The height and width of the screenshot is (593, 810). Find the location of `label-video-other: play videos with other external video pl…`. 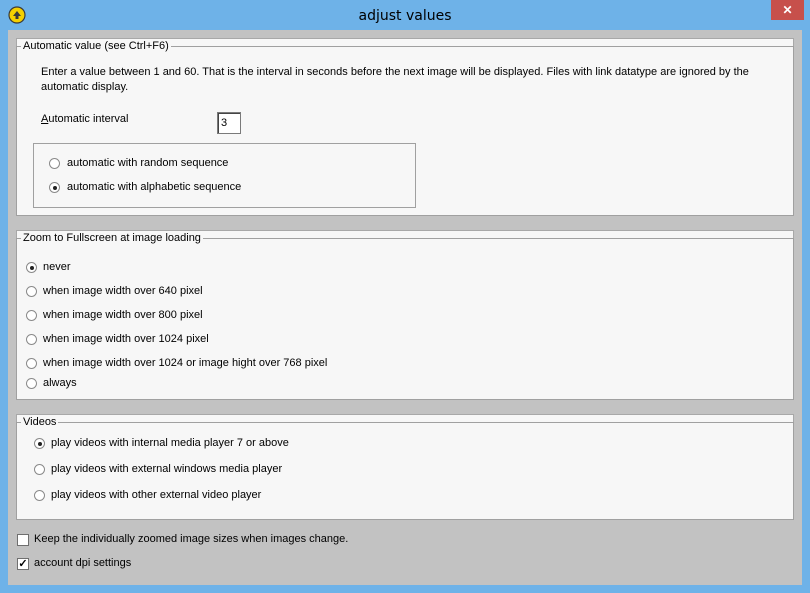

label-video-other: play videos with other external video pl… is located at coordinates (156, 495).